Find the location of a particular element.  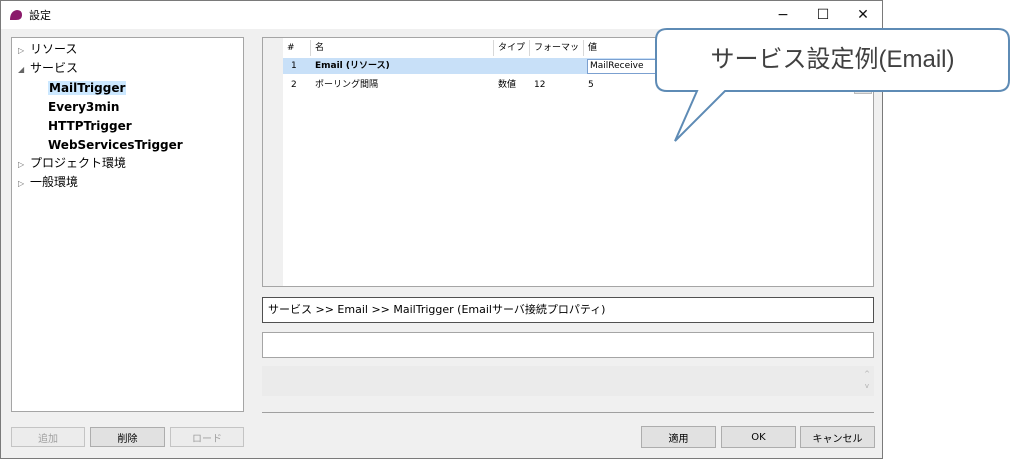

detail-area: ^ v is located at coordinates (568, 381).